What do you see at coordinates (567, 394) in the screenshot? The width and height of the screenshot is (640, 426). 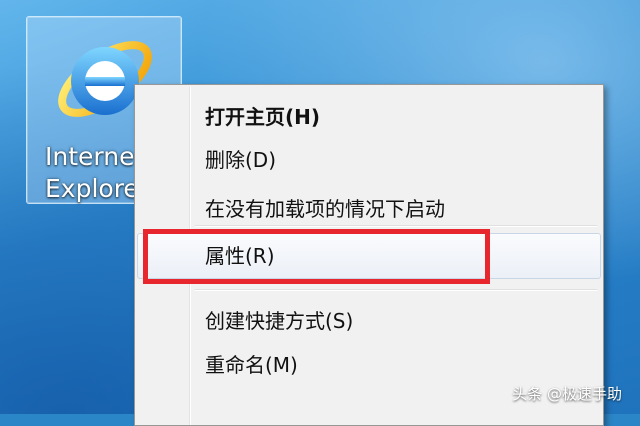 I see `watermark: 头条 @极速手助` at bounding box center [567, 394].